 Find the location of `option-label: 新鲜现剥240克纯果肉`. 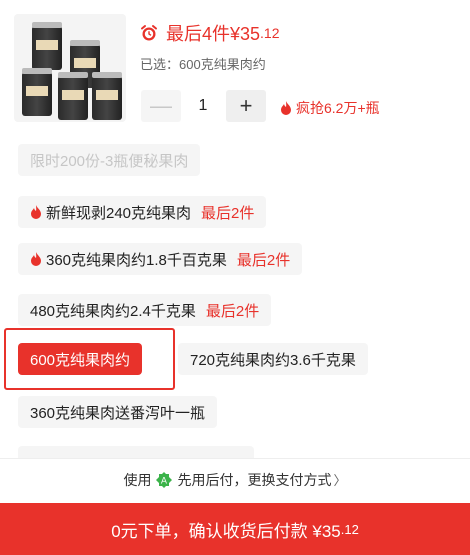

option-label: 新鲜现剥240克纯果肉 is located at coordinates (119, 213).